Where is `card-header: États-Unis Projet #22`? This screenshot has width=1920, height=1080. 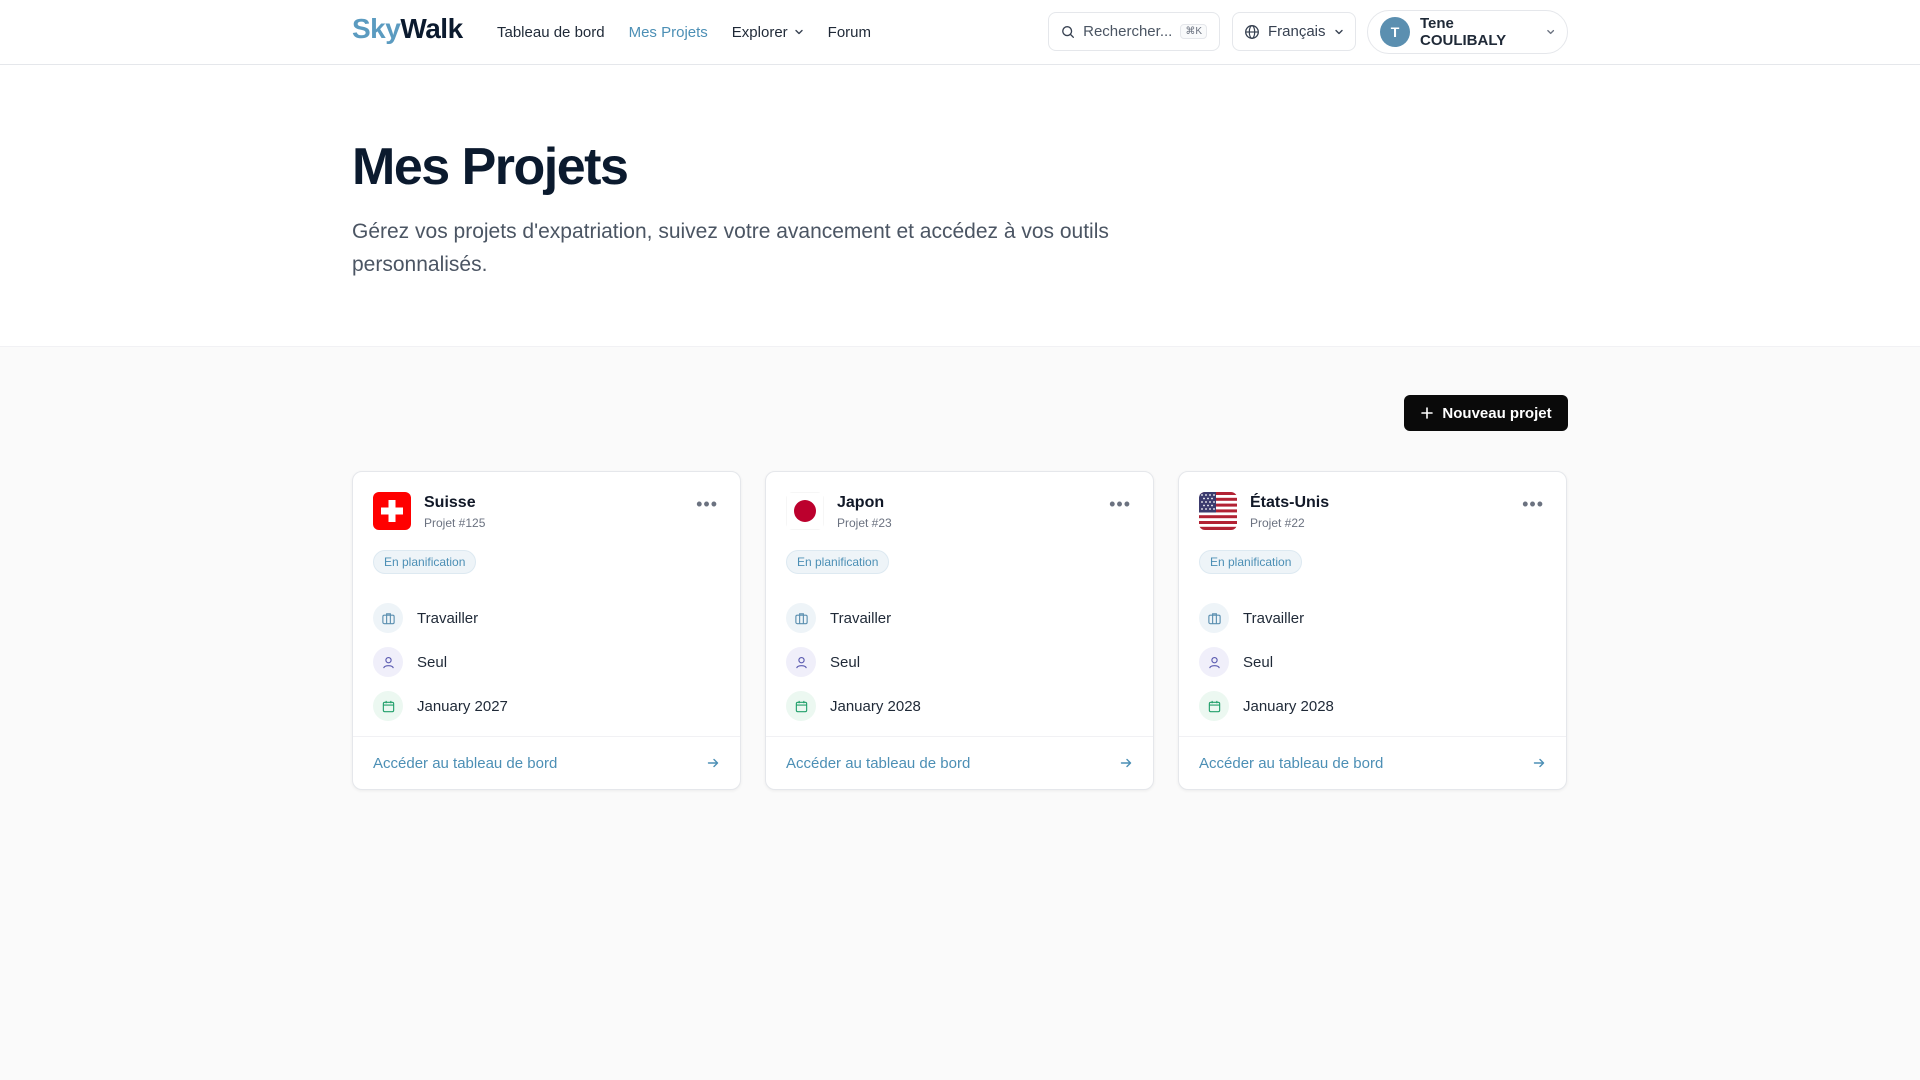 card-header: États-Unis Projet #22 is located at coordinates (1264, 511).